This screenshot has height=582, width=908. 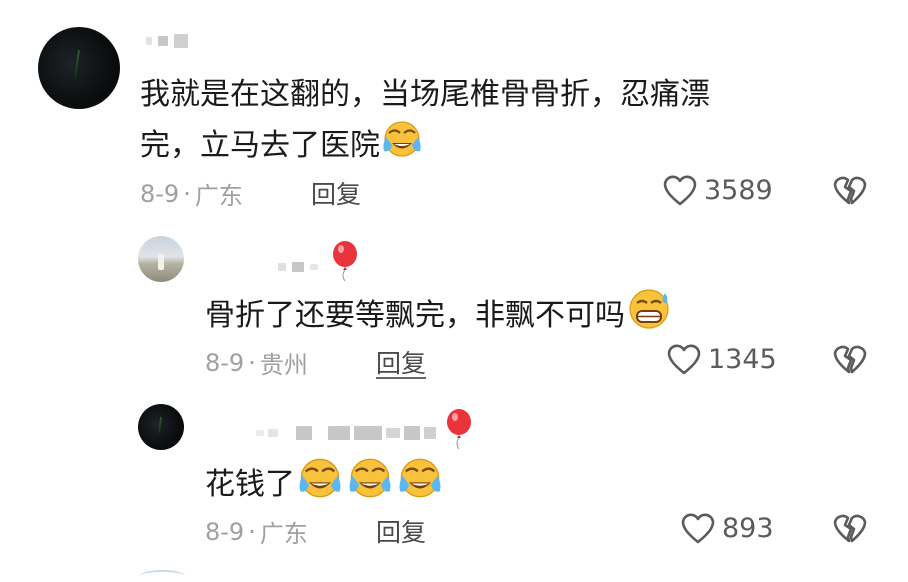 What do you see at coordinates (748, 528) in the screenshot?
I see `like-count: 893` at bounding box center [748, 528].